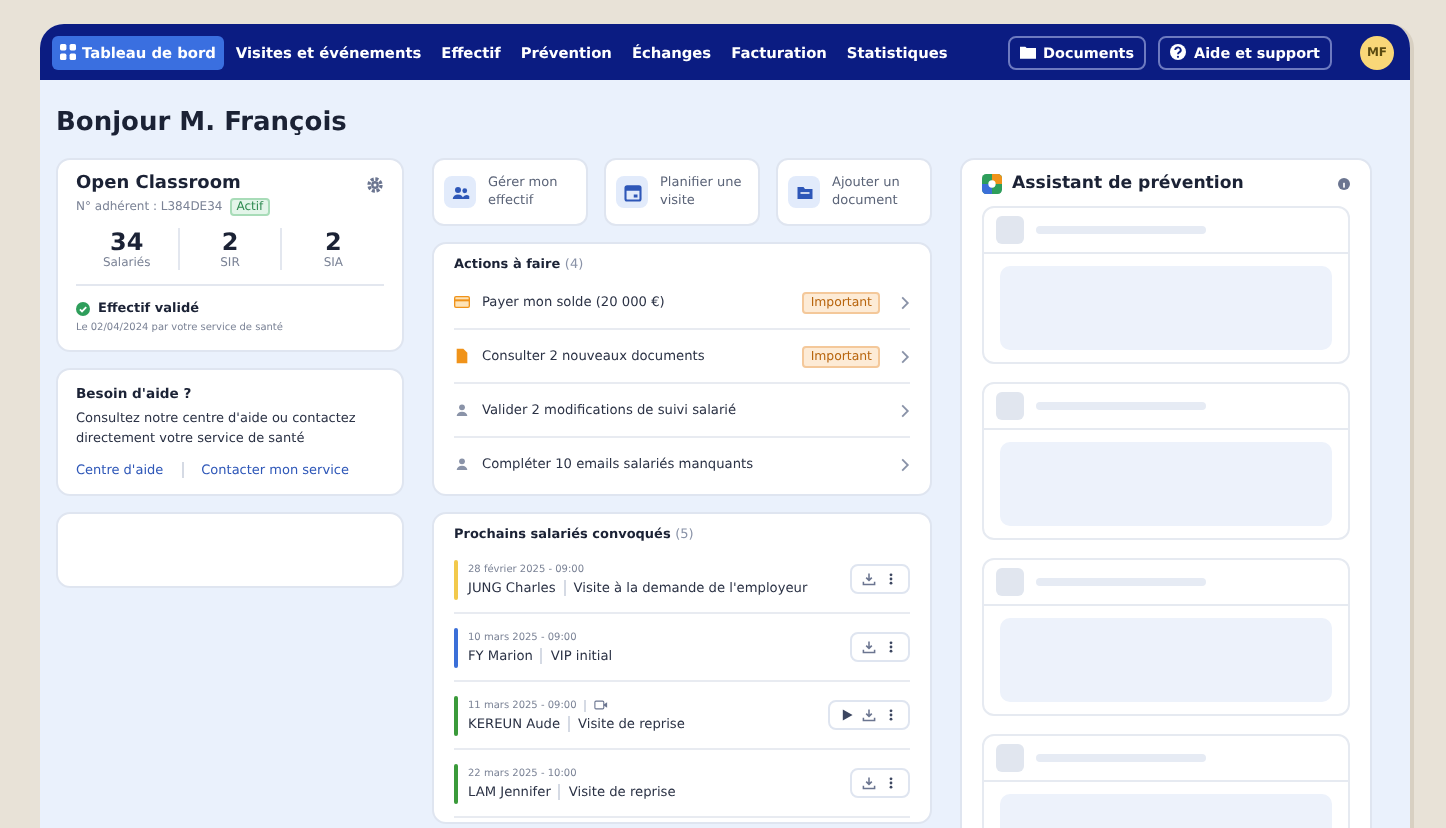 This screenshot has height=828, width=1446. I want to click on calendar-icon, so click(632, 192).